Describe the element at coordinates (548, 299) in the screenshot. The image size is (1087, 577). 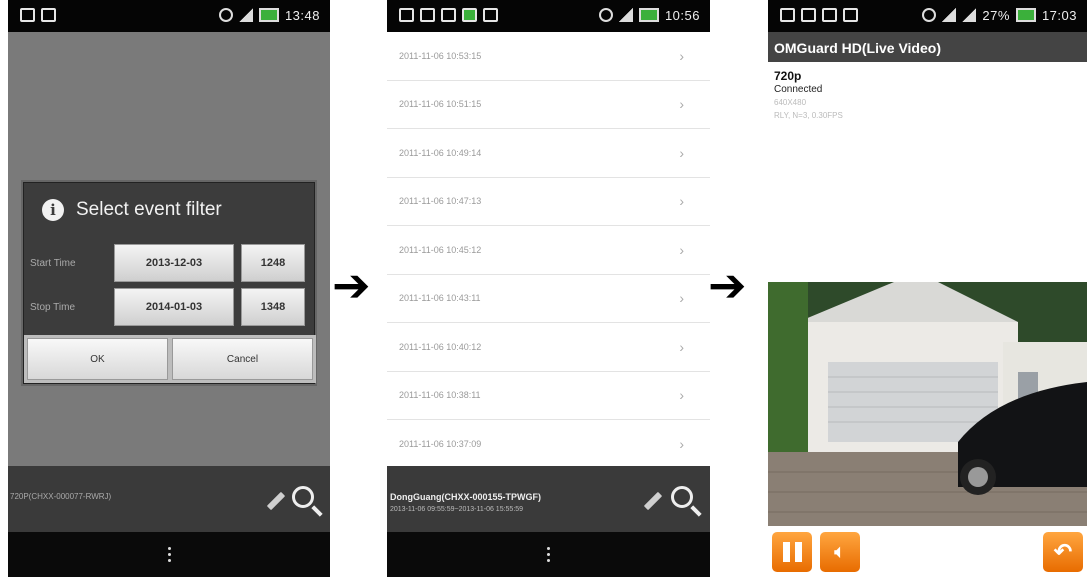
I see `list-item: 2011-11-06 10:43:11 ›` at that location.